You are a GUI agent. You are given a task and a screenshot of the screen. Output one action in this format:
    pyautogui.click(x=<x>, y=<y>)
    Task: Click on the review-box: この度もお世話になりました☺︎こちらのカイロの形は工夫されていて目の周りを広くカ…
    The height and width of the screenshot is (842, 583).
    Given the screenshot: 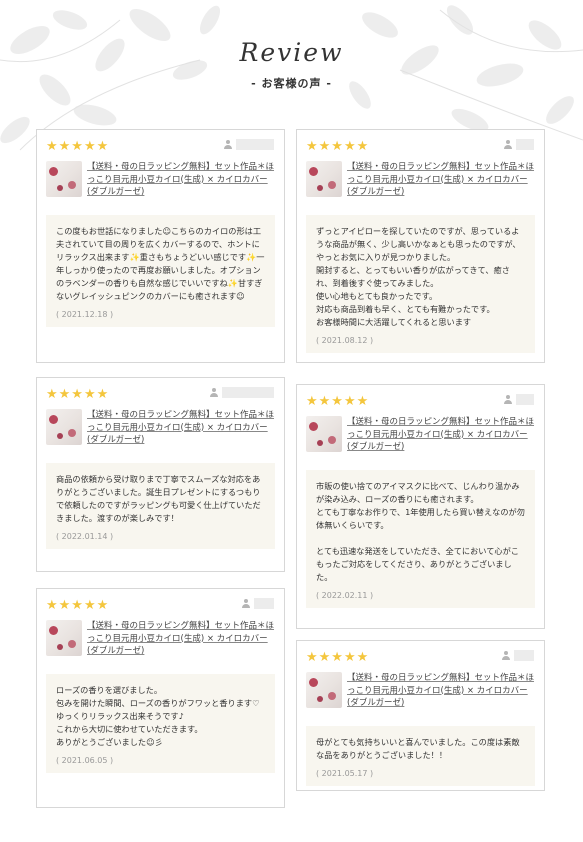 What is the action you would take?
    pyautogui.click(x=160, y=270)
    